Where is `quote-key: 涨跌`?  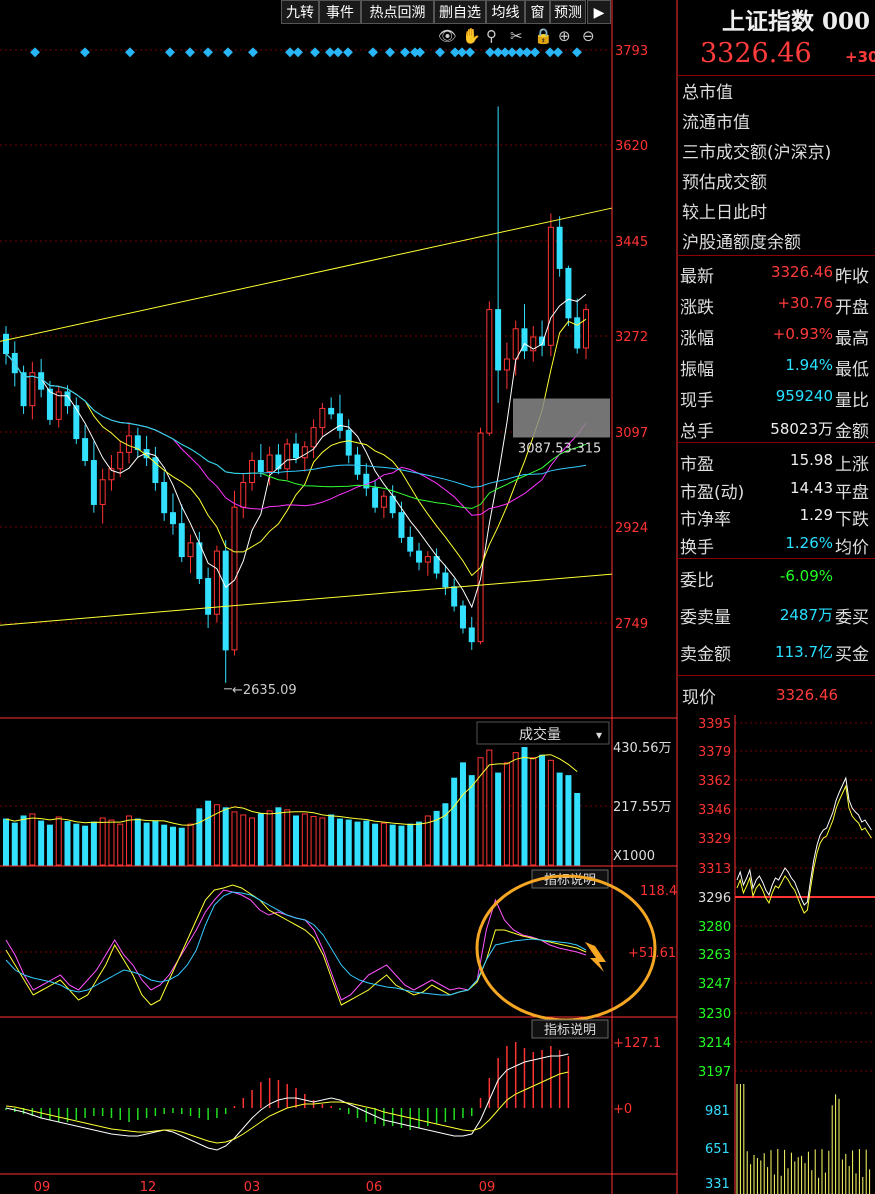
quote-key: 涨跌 is located at coordinates (697, 308).